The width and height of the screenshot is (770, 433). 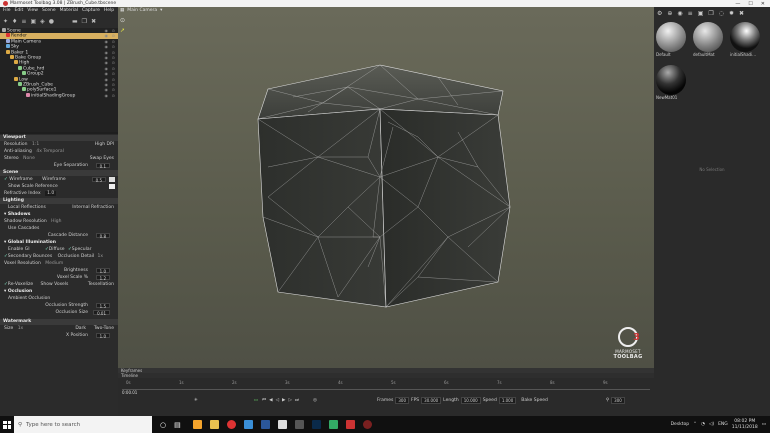 What do you see at coordinates (102, 336) in the screenshot?
I see `xpos-field: 1.0` at bounding box center [102, 336].